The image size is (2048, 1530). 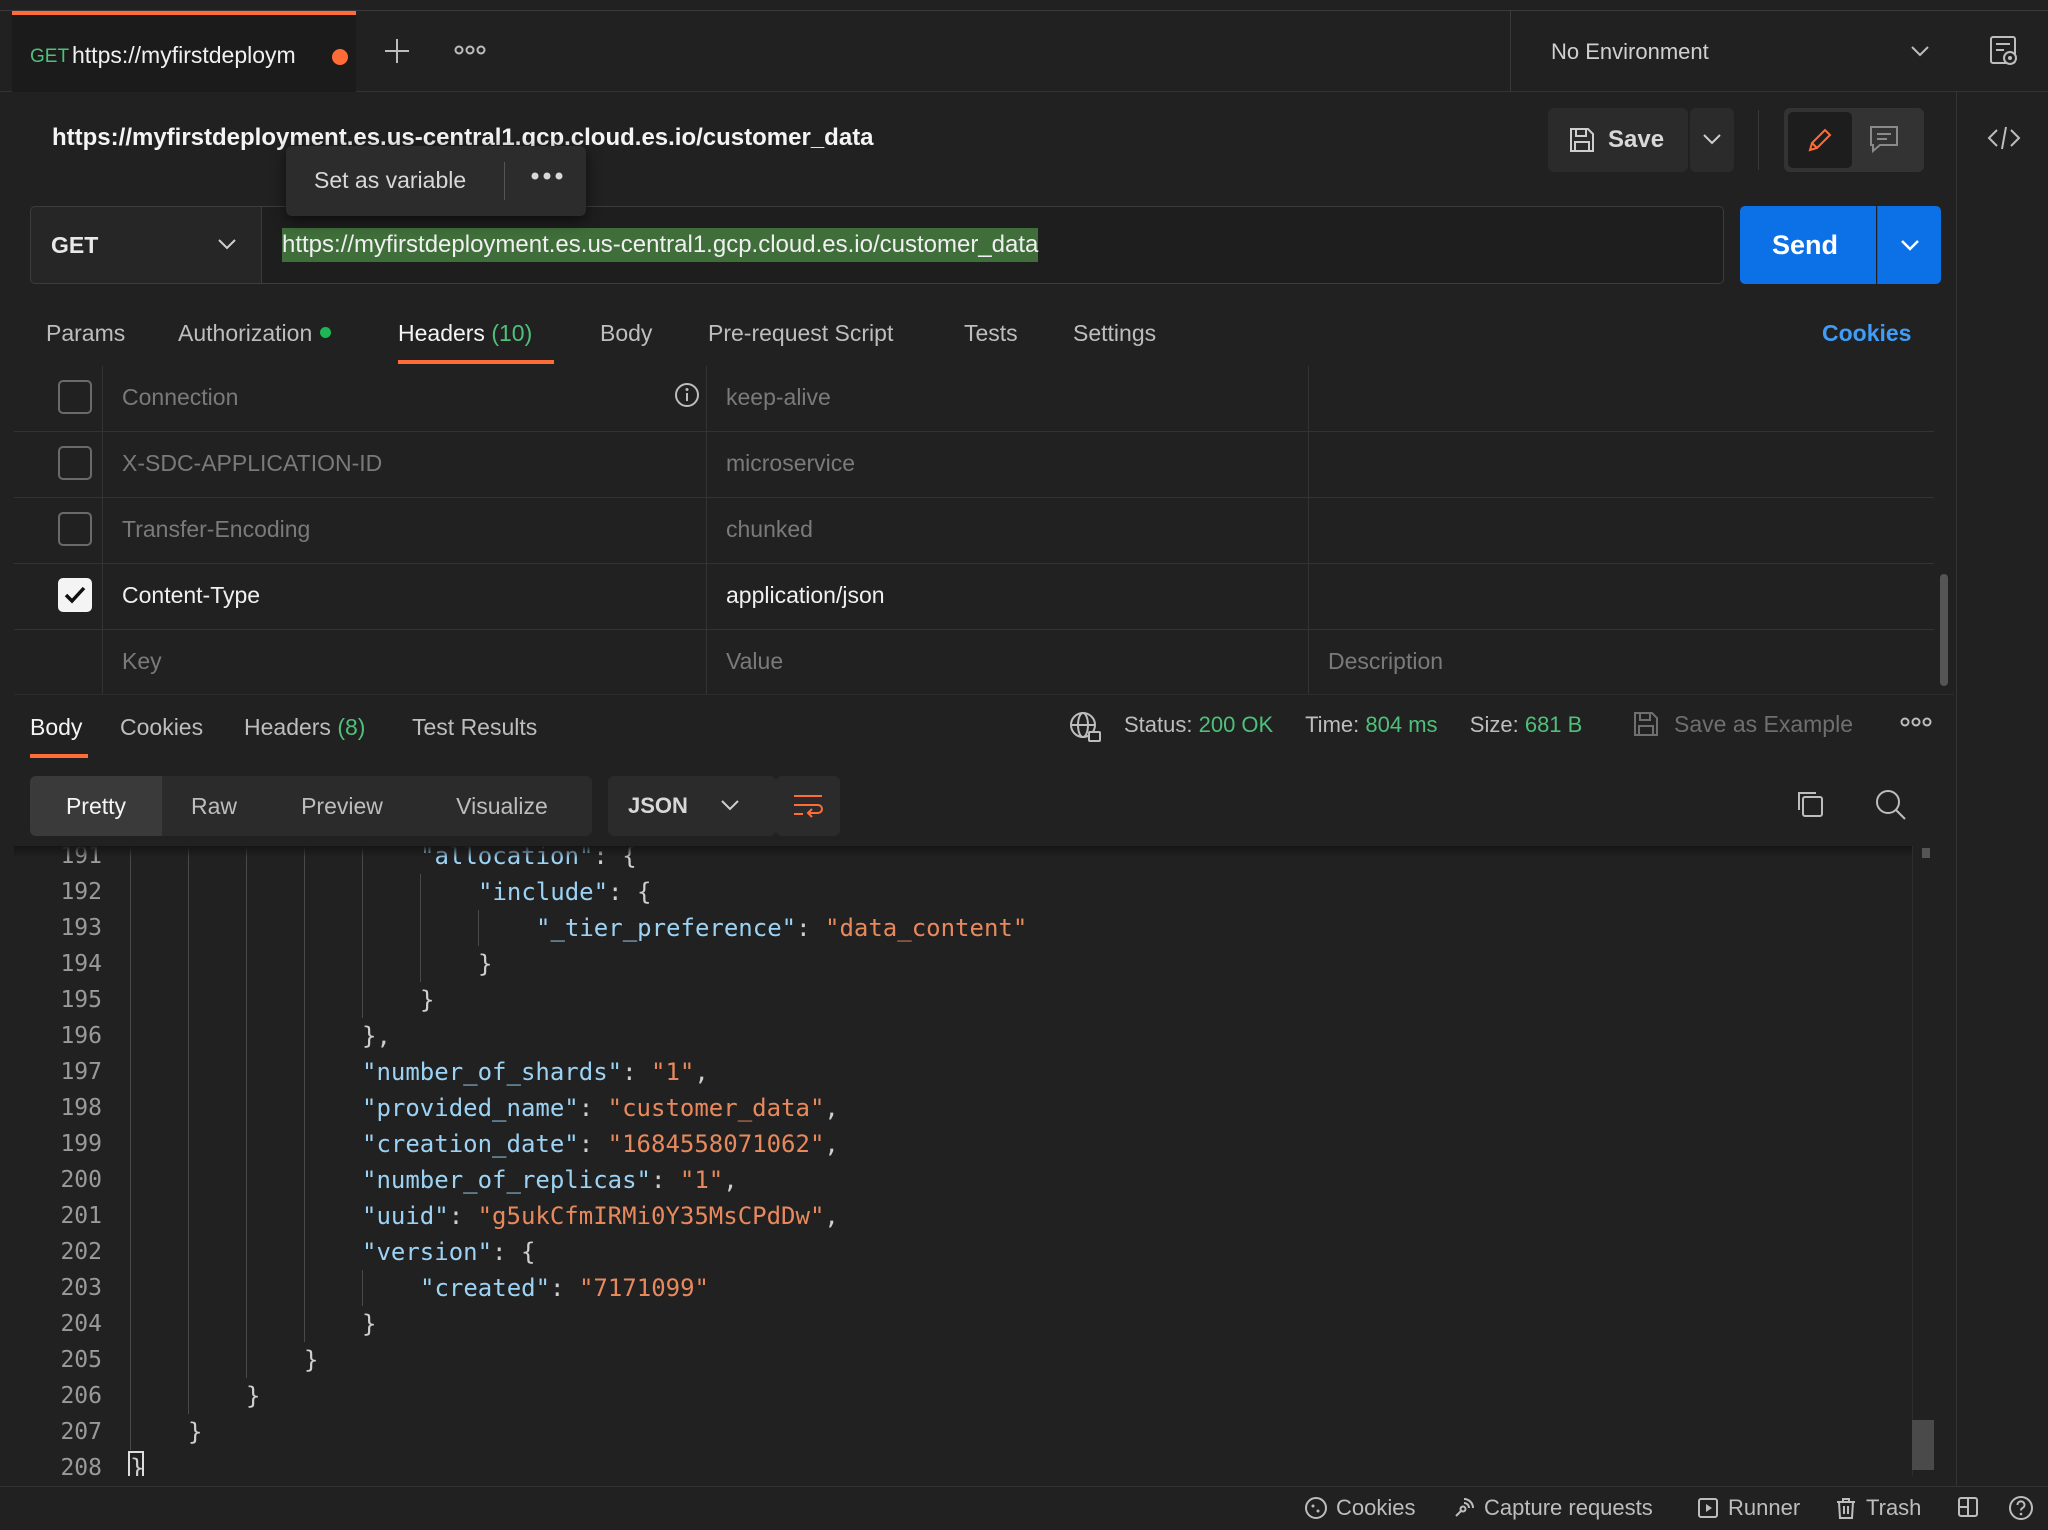 I want to click on tab-authorization: Authorization, so click(x=255, y=333).